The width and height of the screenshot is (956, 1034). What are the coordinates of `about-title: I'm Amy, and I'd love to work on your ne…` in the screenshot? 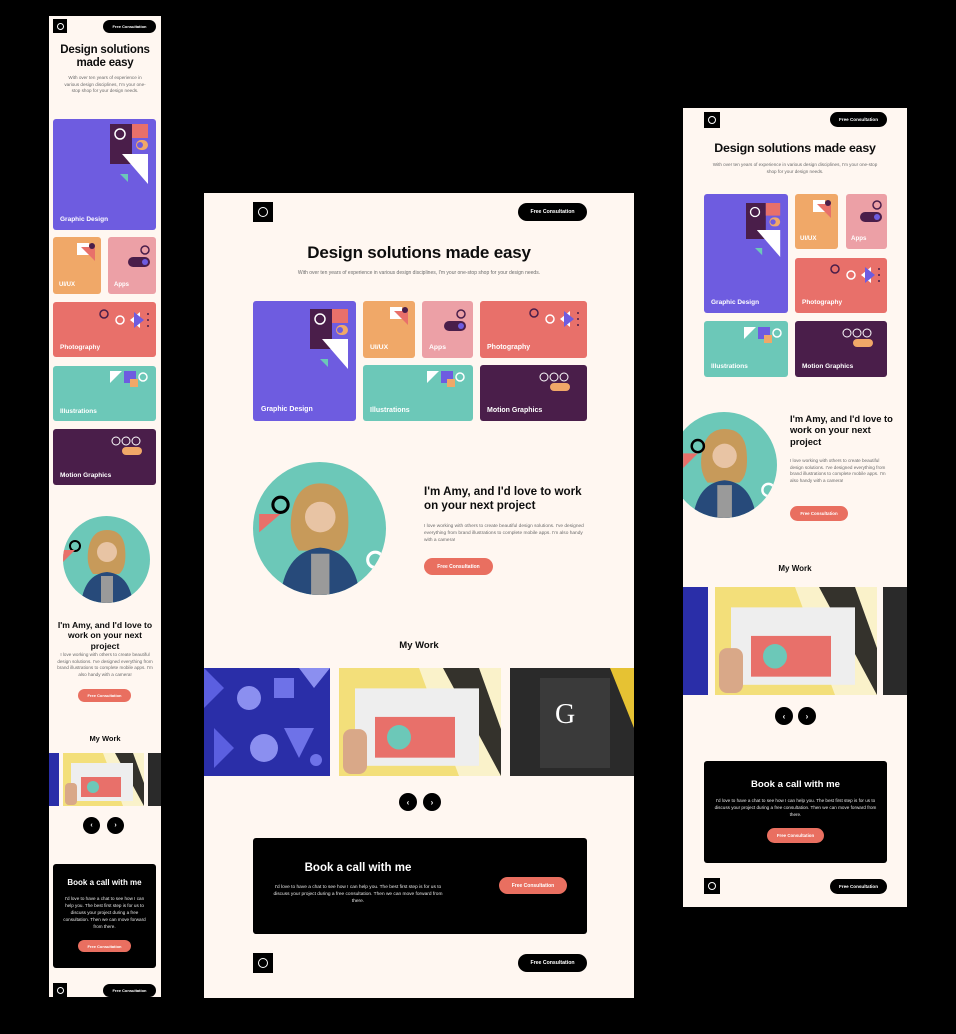 It's located at (105, 635).